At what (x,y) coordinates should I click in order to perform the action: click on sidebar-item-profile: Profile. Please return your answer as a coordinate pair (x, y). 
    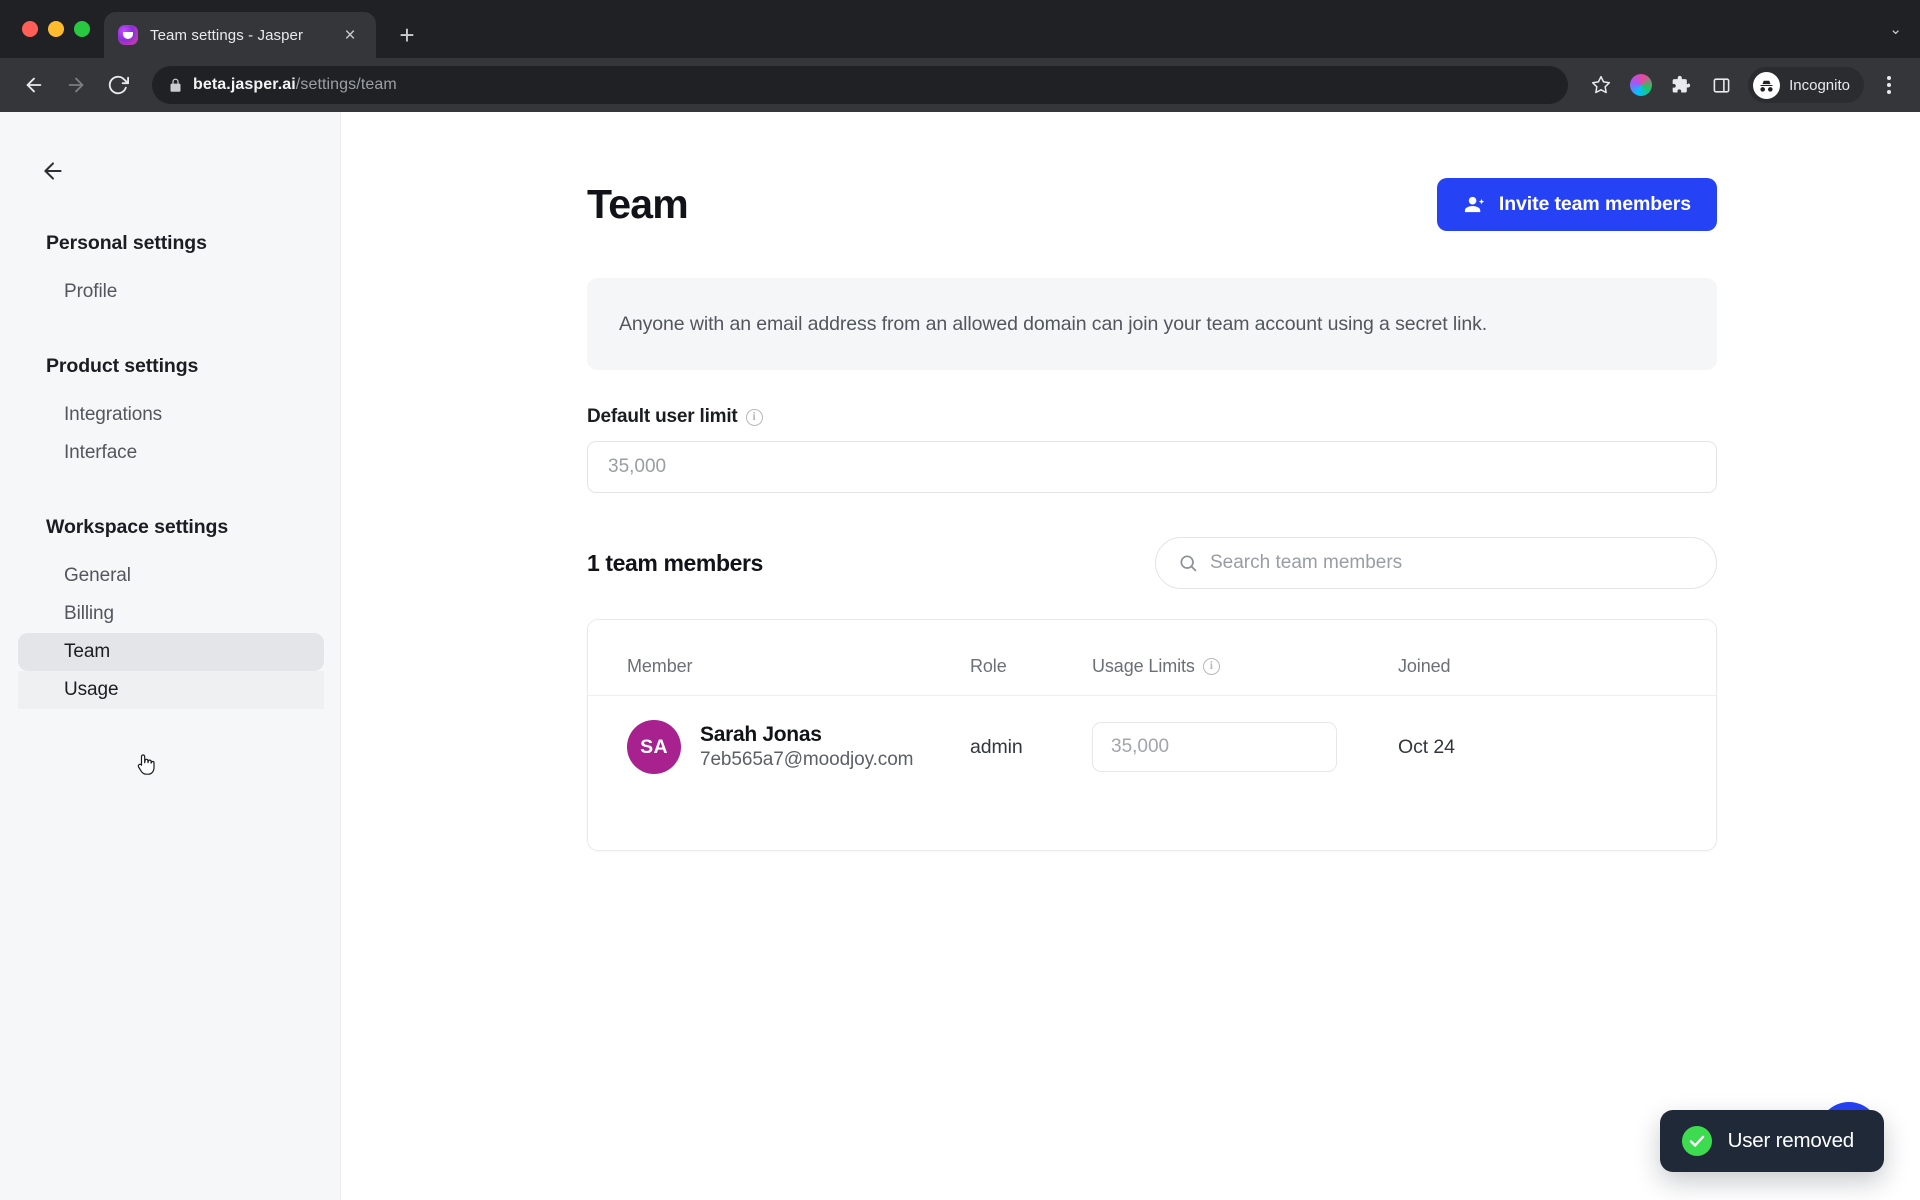
    Looking at the image, I should click on (171, 292).